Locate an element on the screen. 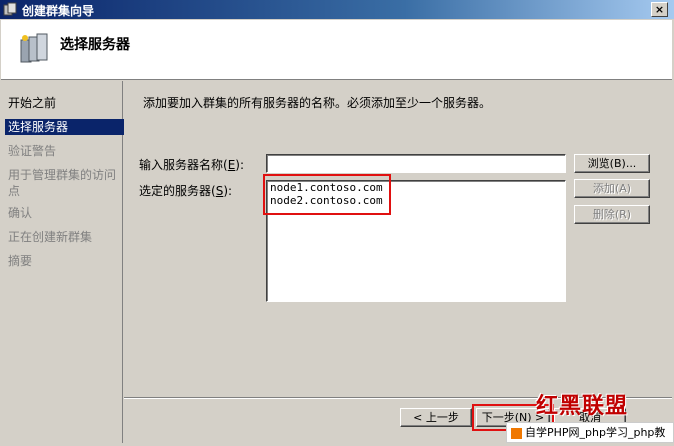 The image size is (674, 446). remove-button: 删除(R) is located at coordinates (612, 214).